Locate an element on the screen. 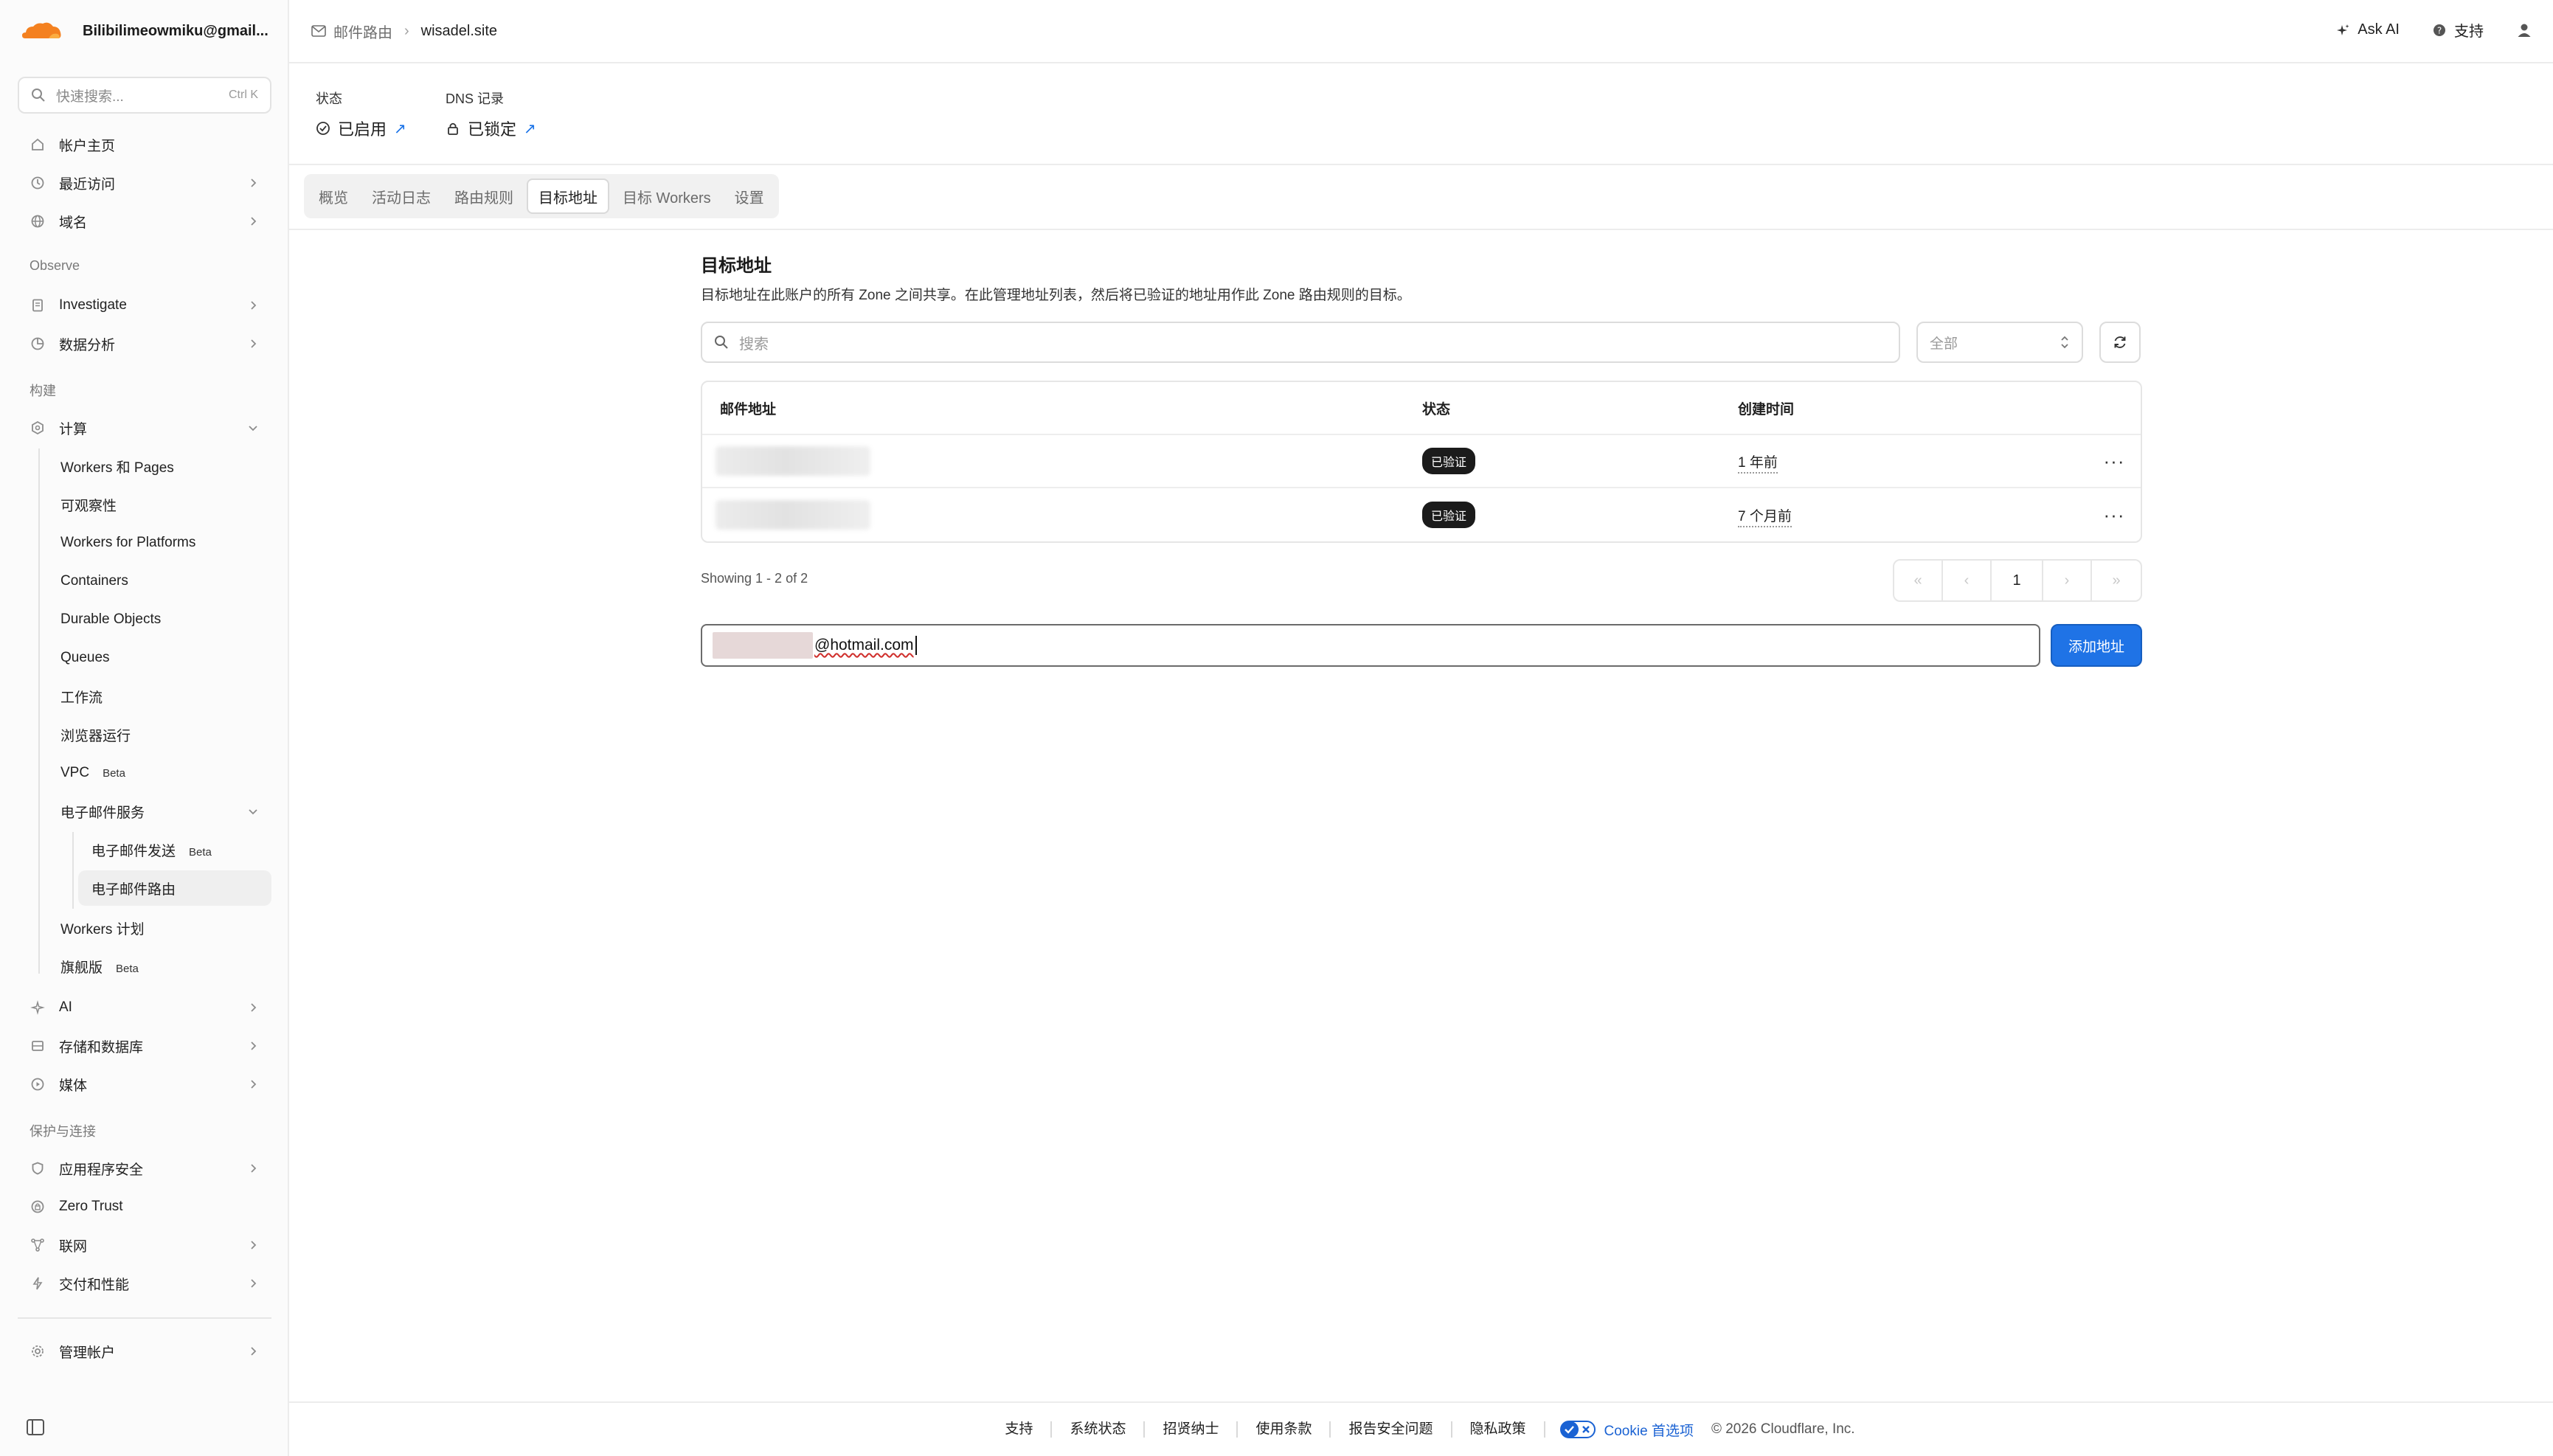  copyright: © 2026 Cloudflare, Inc. is located at coordinates (1783, 1429).